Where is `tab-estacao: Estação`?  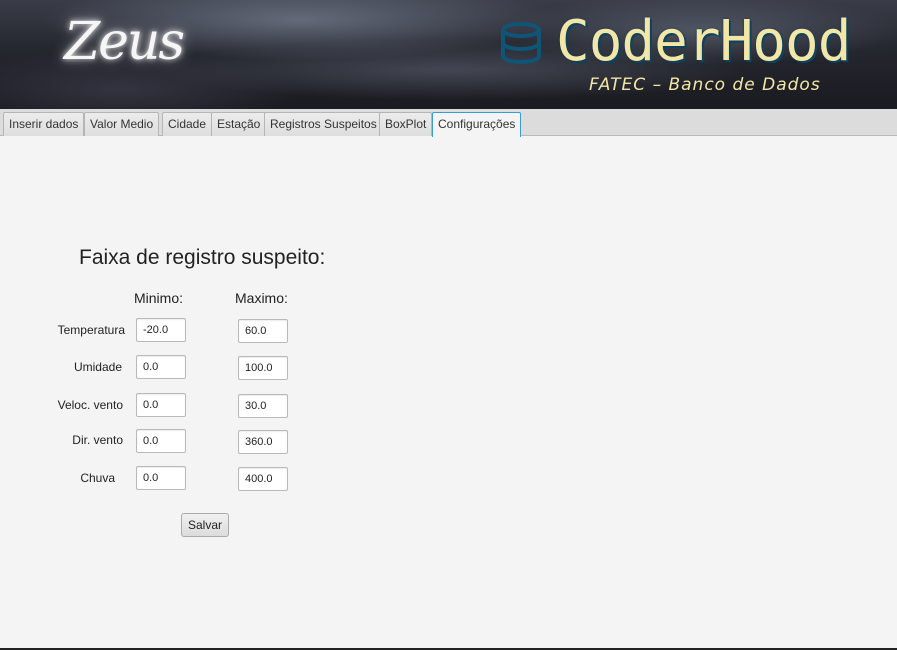 tab-estacao: Estação is located at coordinates (239, 124).